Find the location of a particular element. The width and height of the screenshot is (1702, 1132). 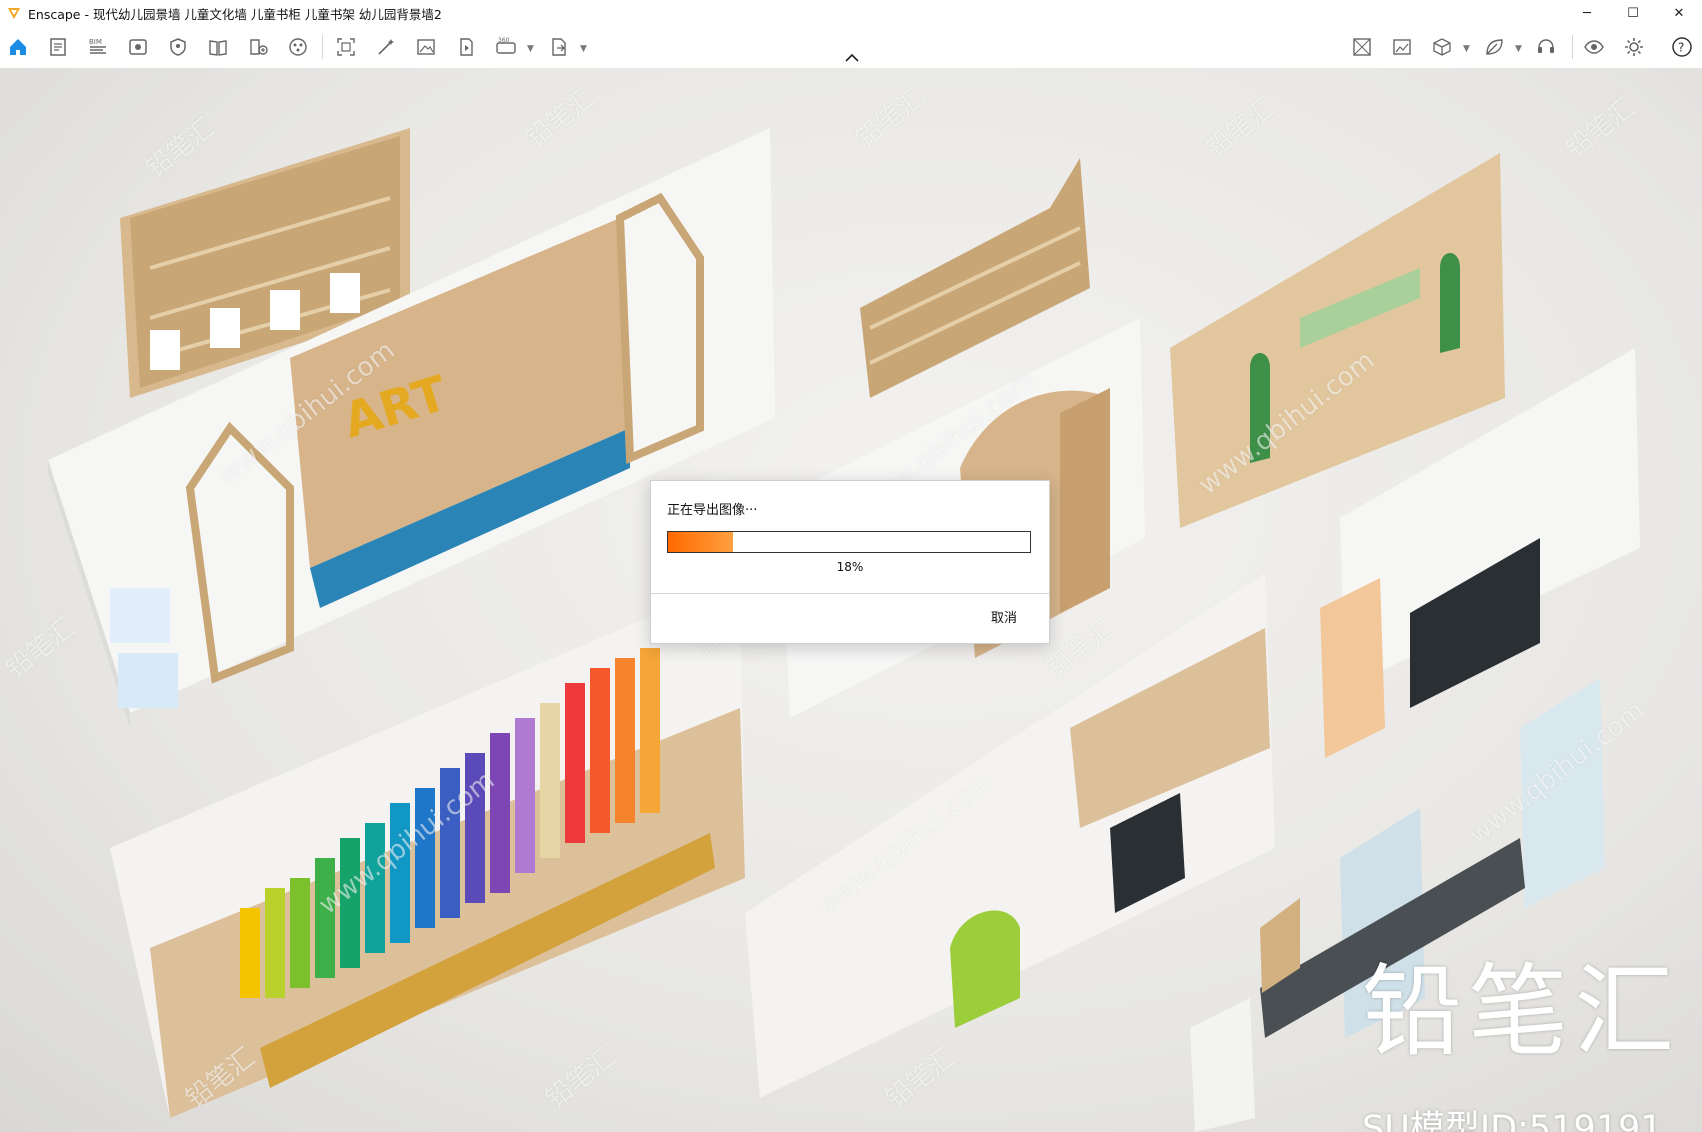

collapse-toolbar-button is located at coordinates (852, 58).